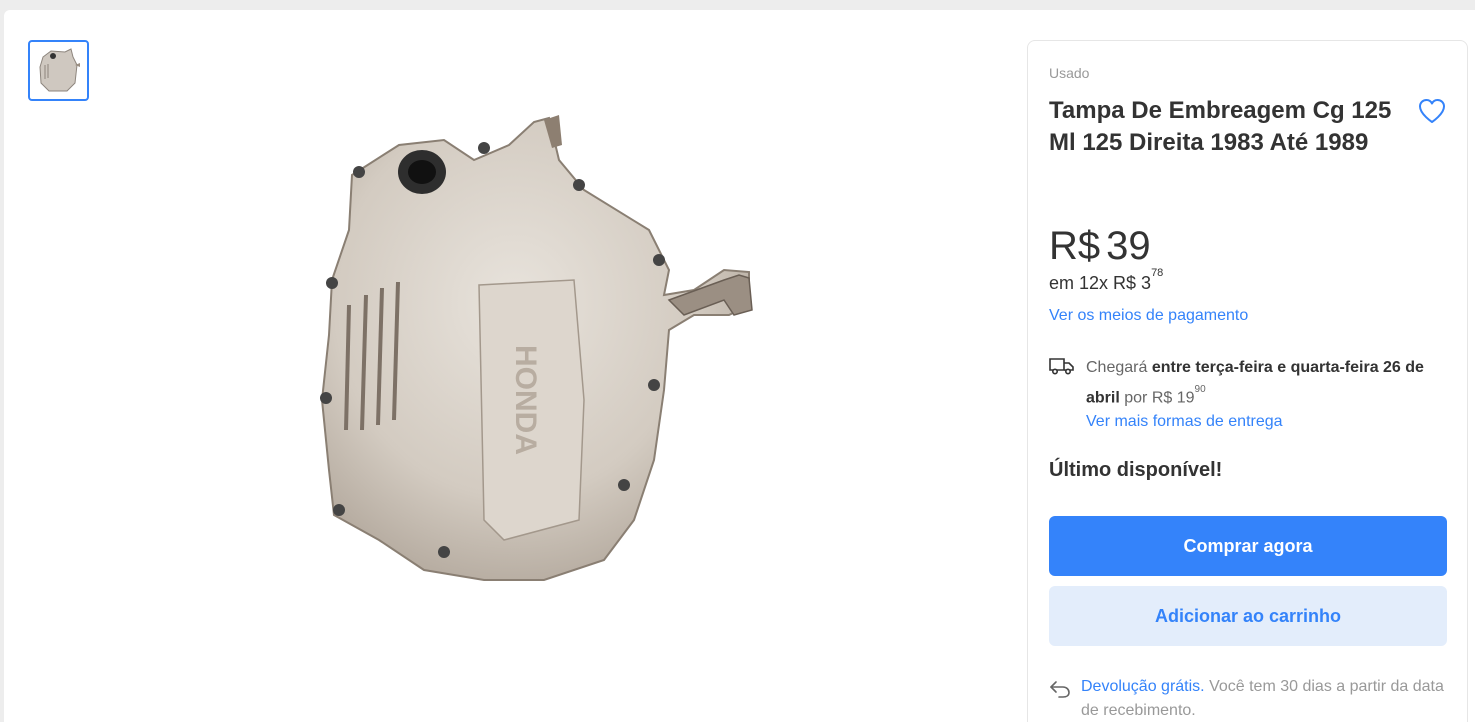 The image size is (1475, 722). What do you see at coordinates (1148, 316) in the screenshot?
I see `payment-methods-link: Ver os meios de pagamento` at bounding box center [1148, 316].